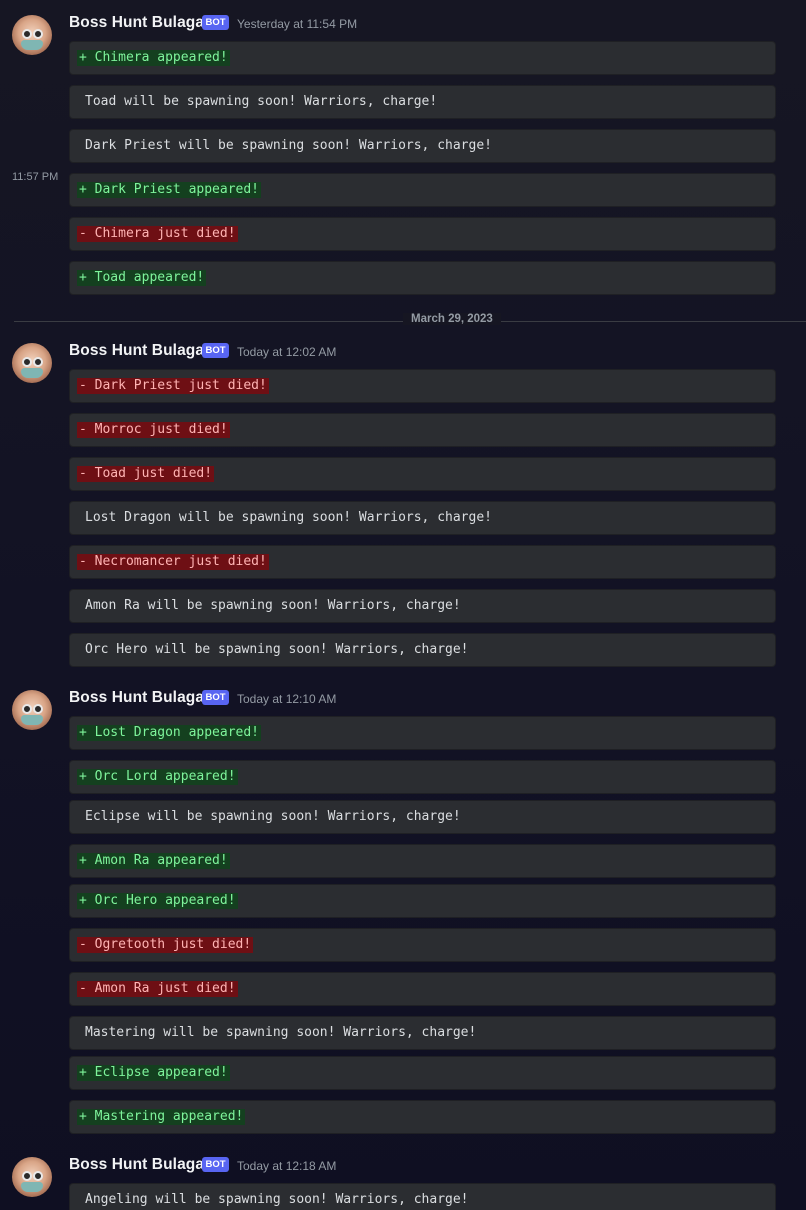 The width and height of the screenshot is (806, 1210). I want to click on diff-added-line: + Dark Priest appeared!, so click(169, 190).